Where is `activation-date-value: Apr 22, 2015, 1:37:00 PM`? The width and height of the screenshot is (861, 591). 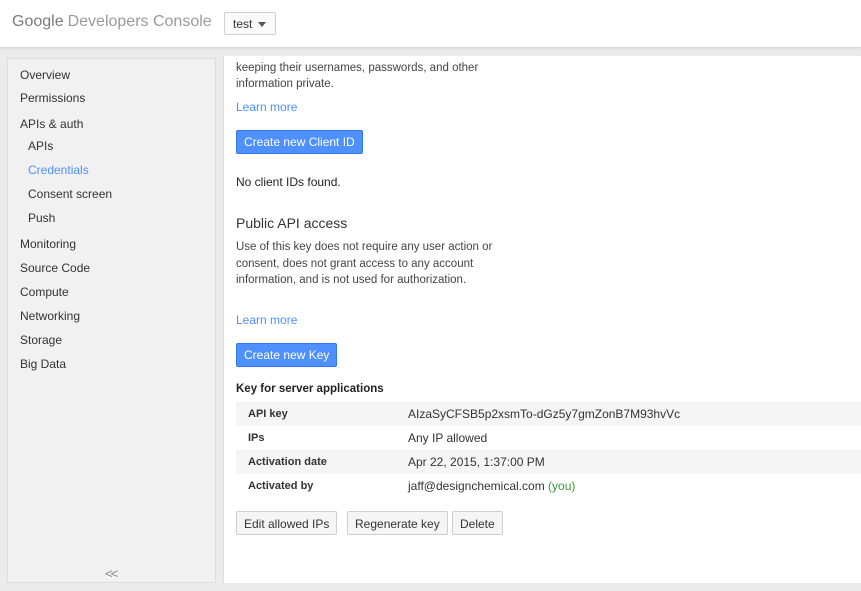 activation-date-value: Apr 22, 2015, 1:37:00 PM is located at coordinates (476, 462).